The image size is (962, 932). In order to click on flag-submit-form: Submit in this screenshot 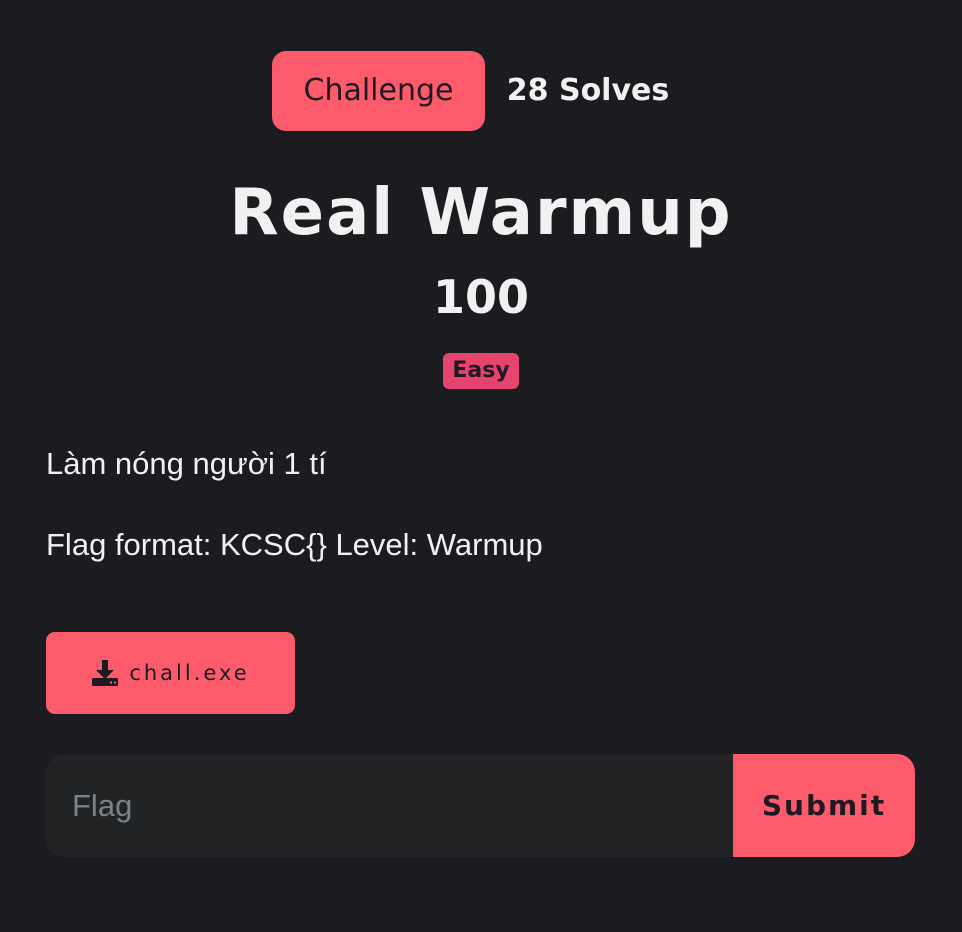, I will do `click(480, 805)`.